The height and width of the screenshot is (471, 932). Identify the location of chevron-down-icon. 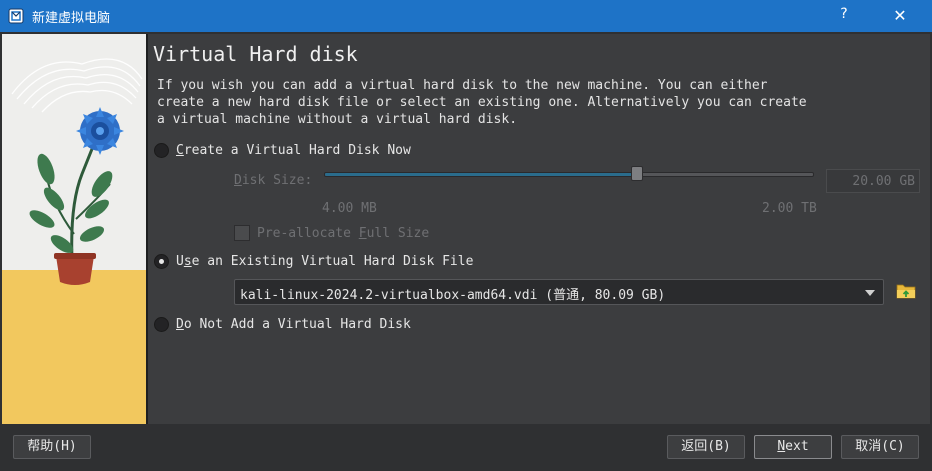
(870, 293).